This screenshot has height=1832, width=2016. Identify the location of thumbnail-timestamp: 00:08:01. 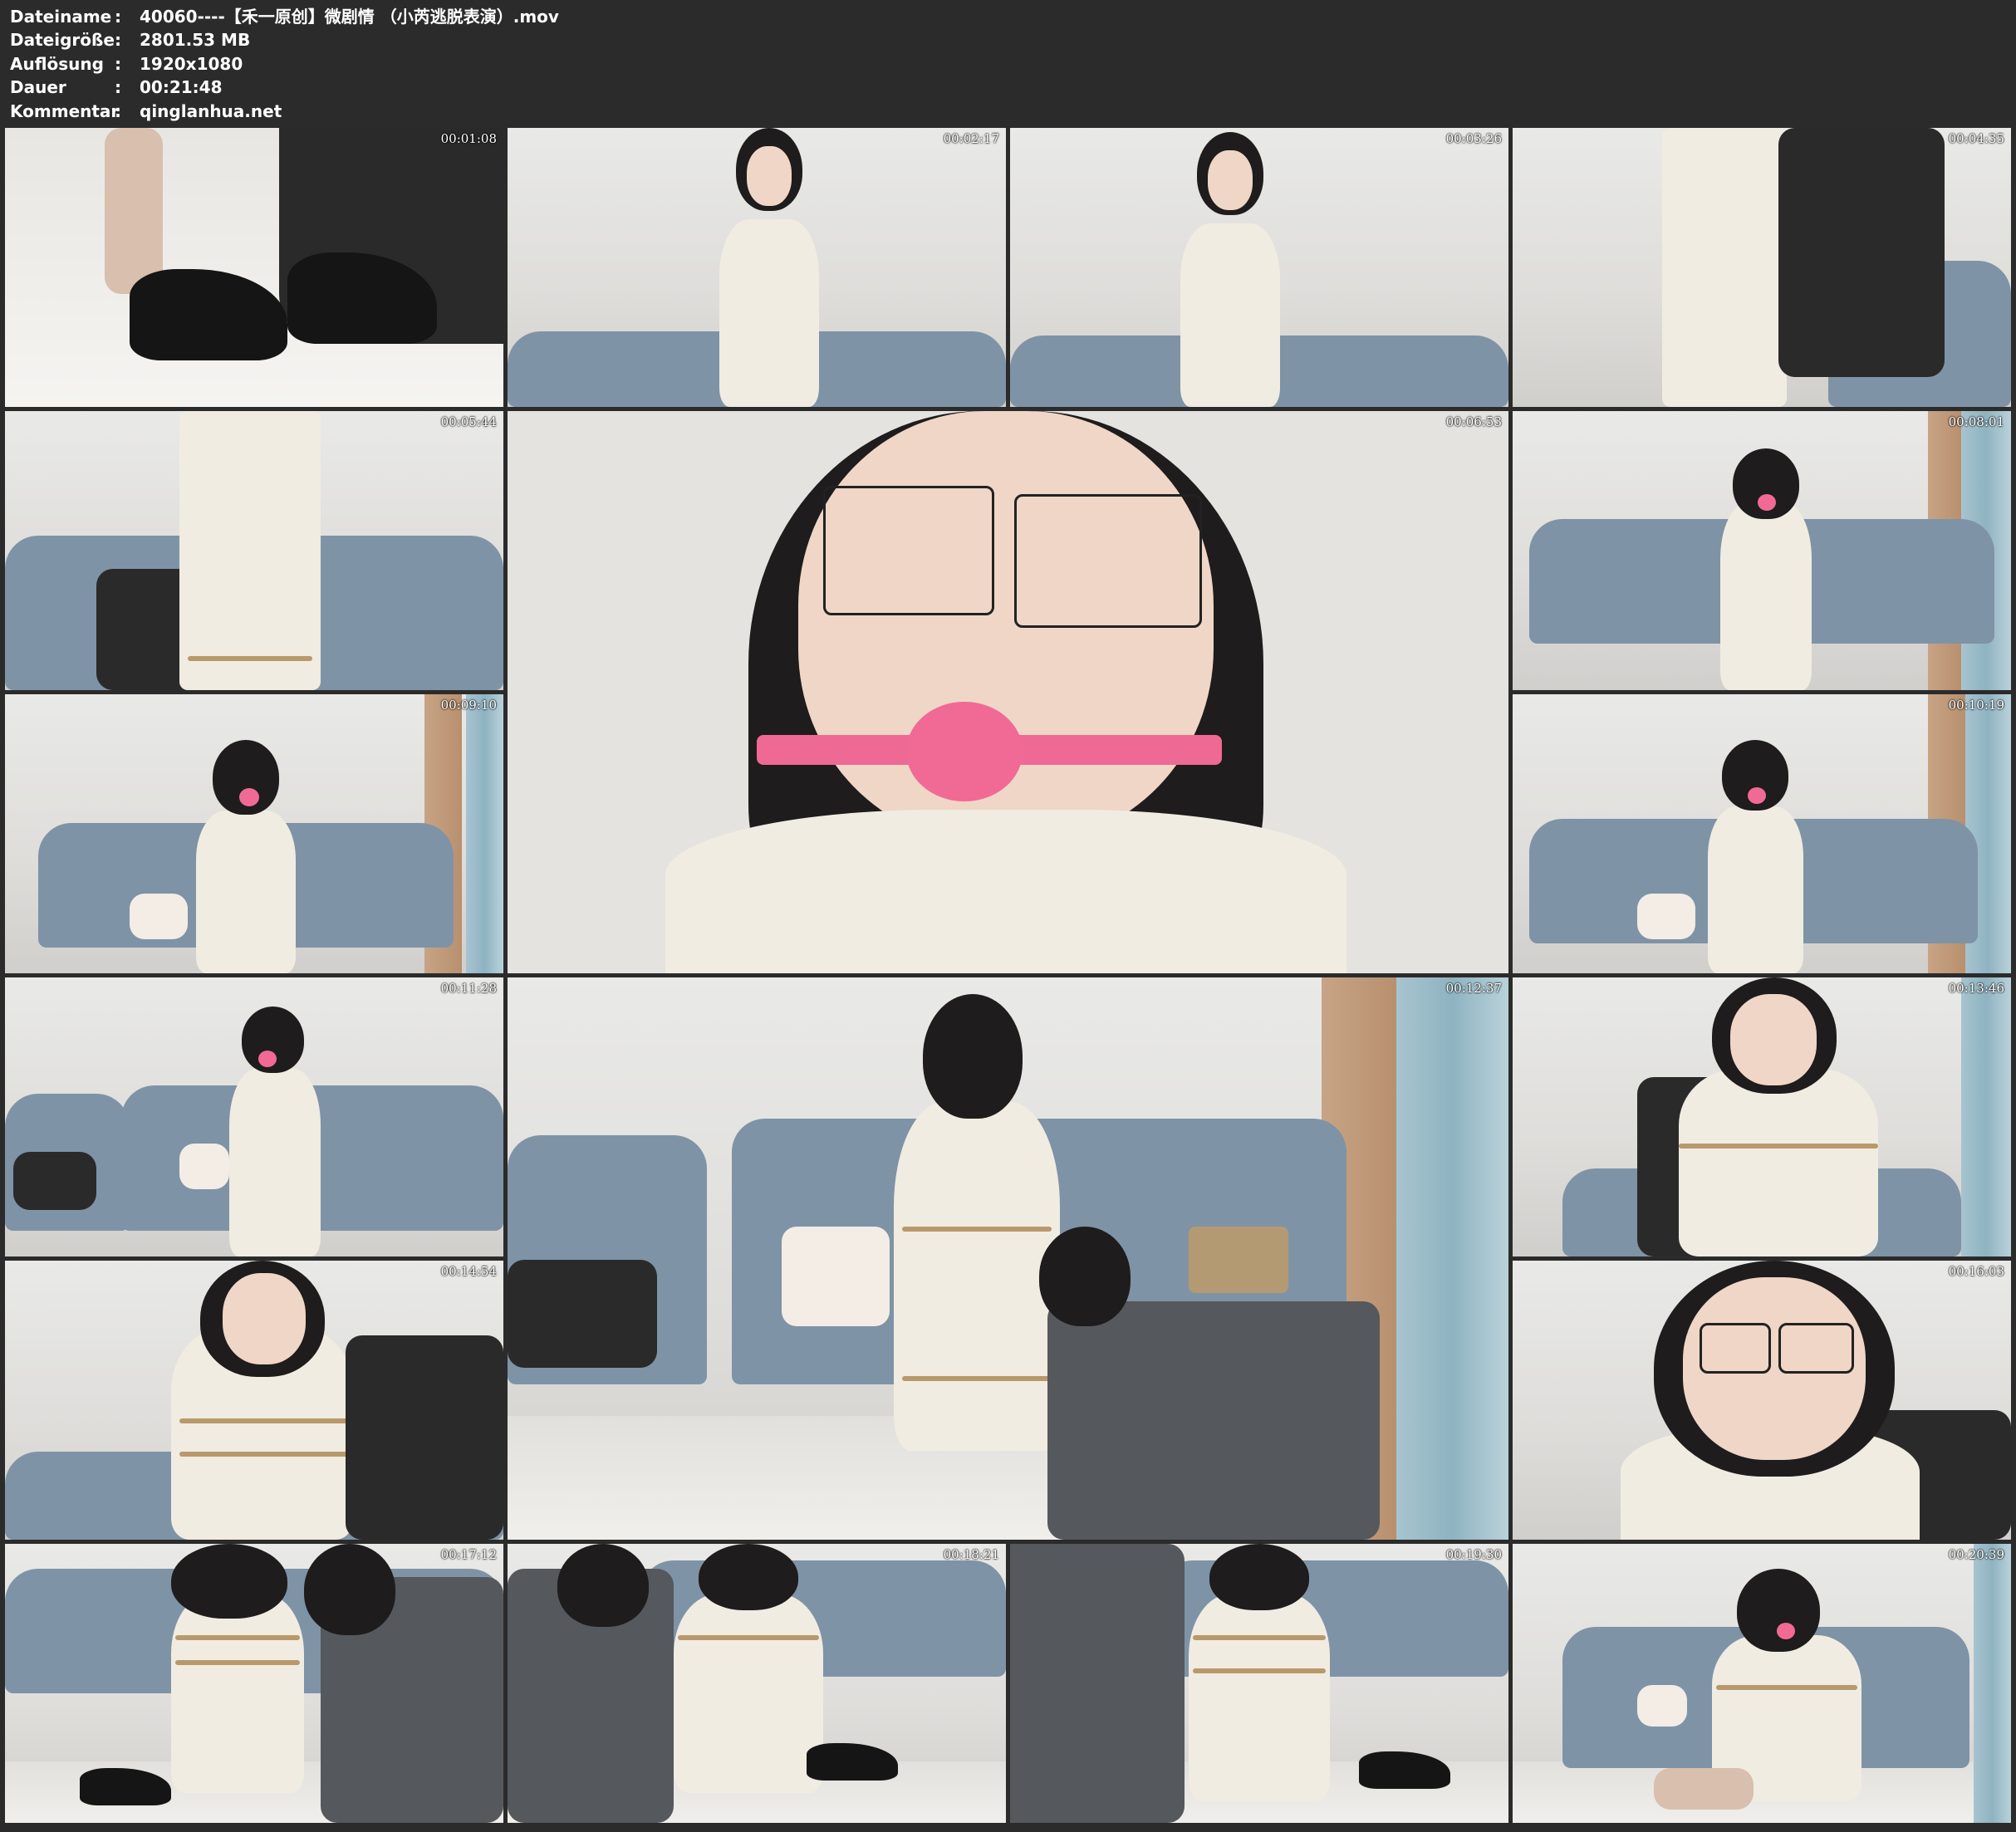
(1976, 421).